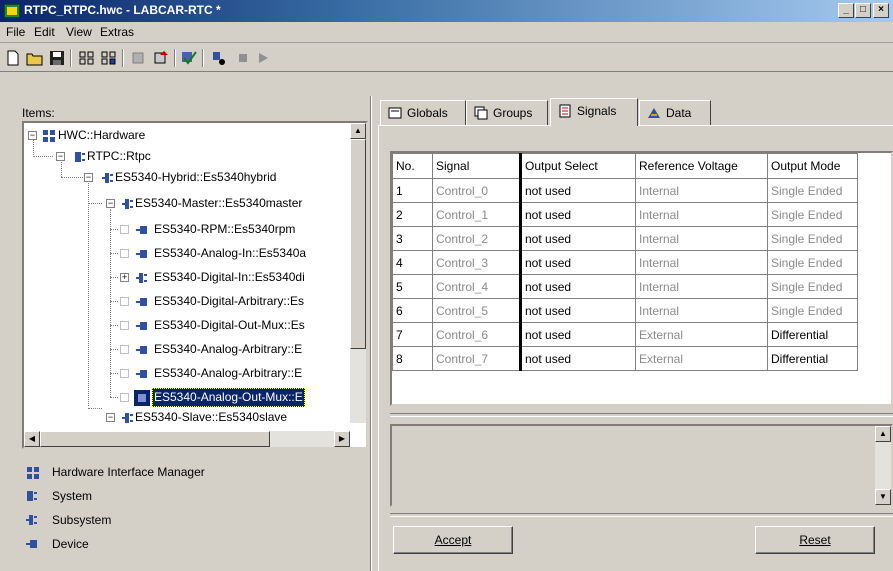 Image resolution: width=893 pixels, height=571 pixels. What do you see at coordinates (13, 58) in the screenshot?
I see `new-file-icon` at bounding box center [13, 58].